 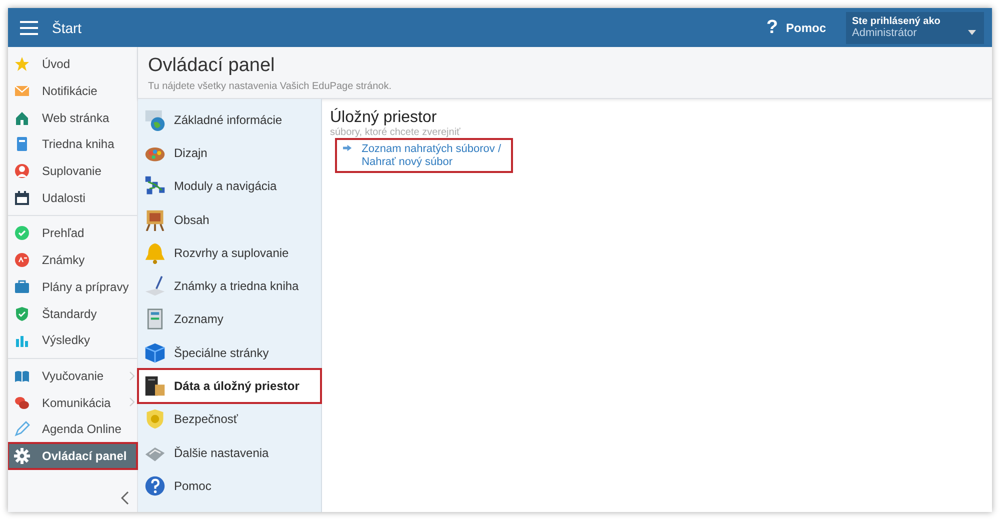 I want to click on cube-icon, so click(x=155, y=353).